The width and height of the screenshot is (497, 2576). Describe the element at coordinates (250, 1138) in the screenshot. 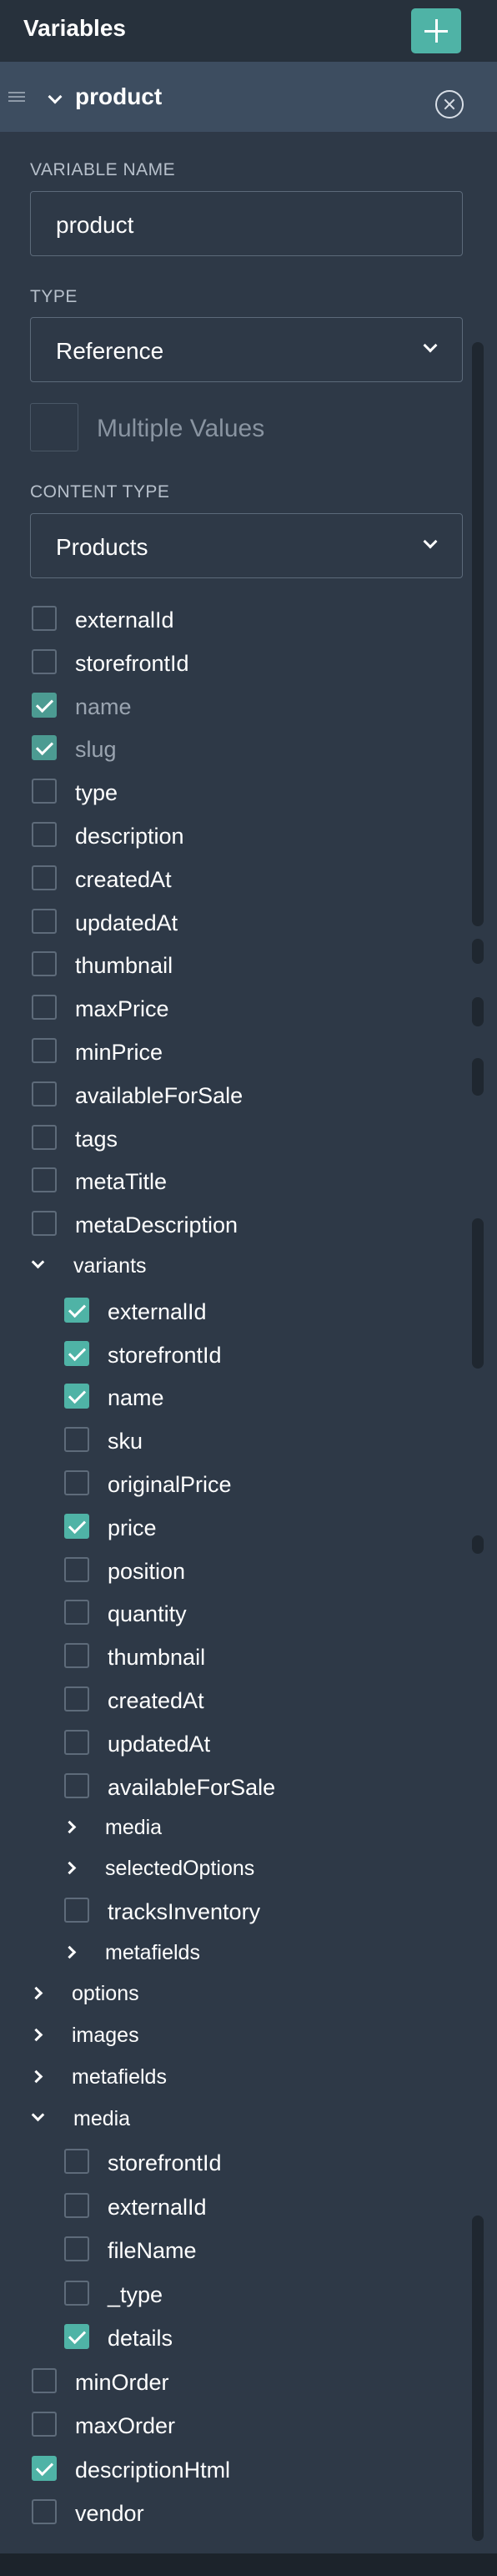

I see `field-row: tags` at that location.